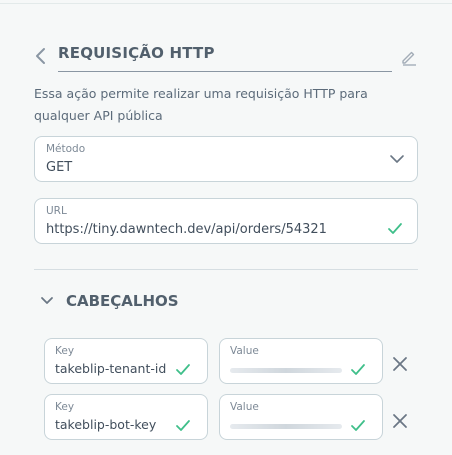  What do you see at coordinates (226, 159) in the screenshot?
I see `method-select: Método GET` at bounding box center [226, 159].